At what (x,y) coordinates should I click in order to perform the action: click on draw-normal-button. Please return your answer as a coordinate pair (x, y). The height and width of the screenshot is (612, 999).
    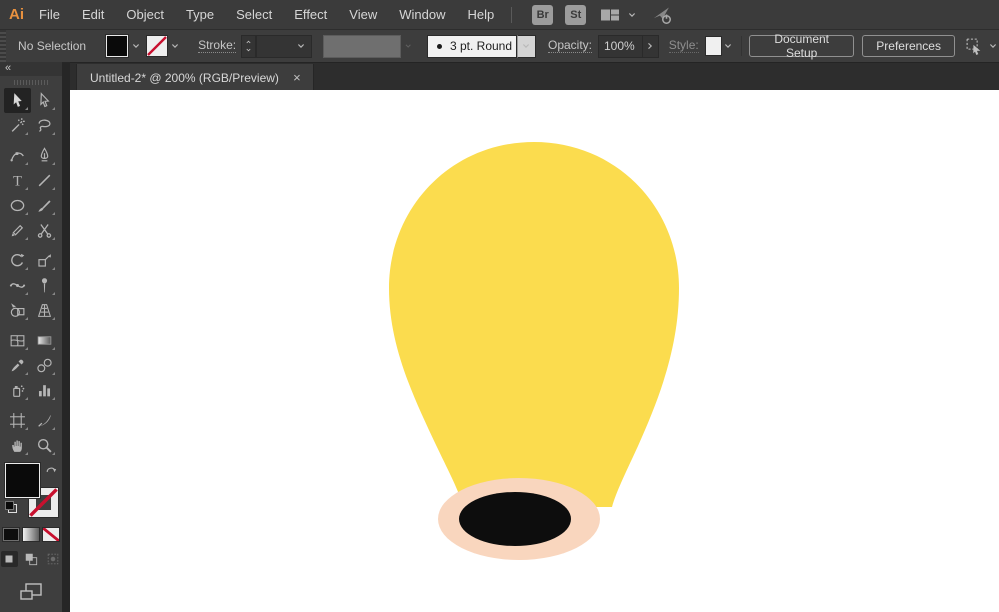
    Looking at the image, I should click on (9, 559).